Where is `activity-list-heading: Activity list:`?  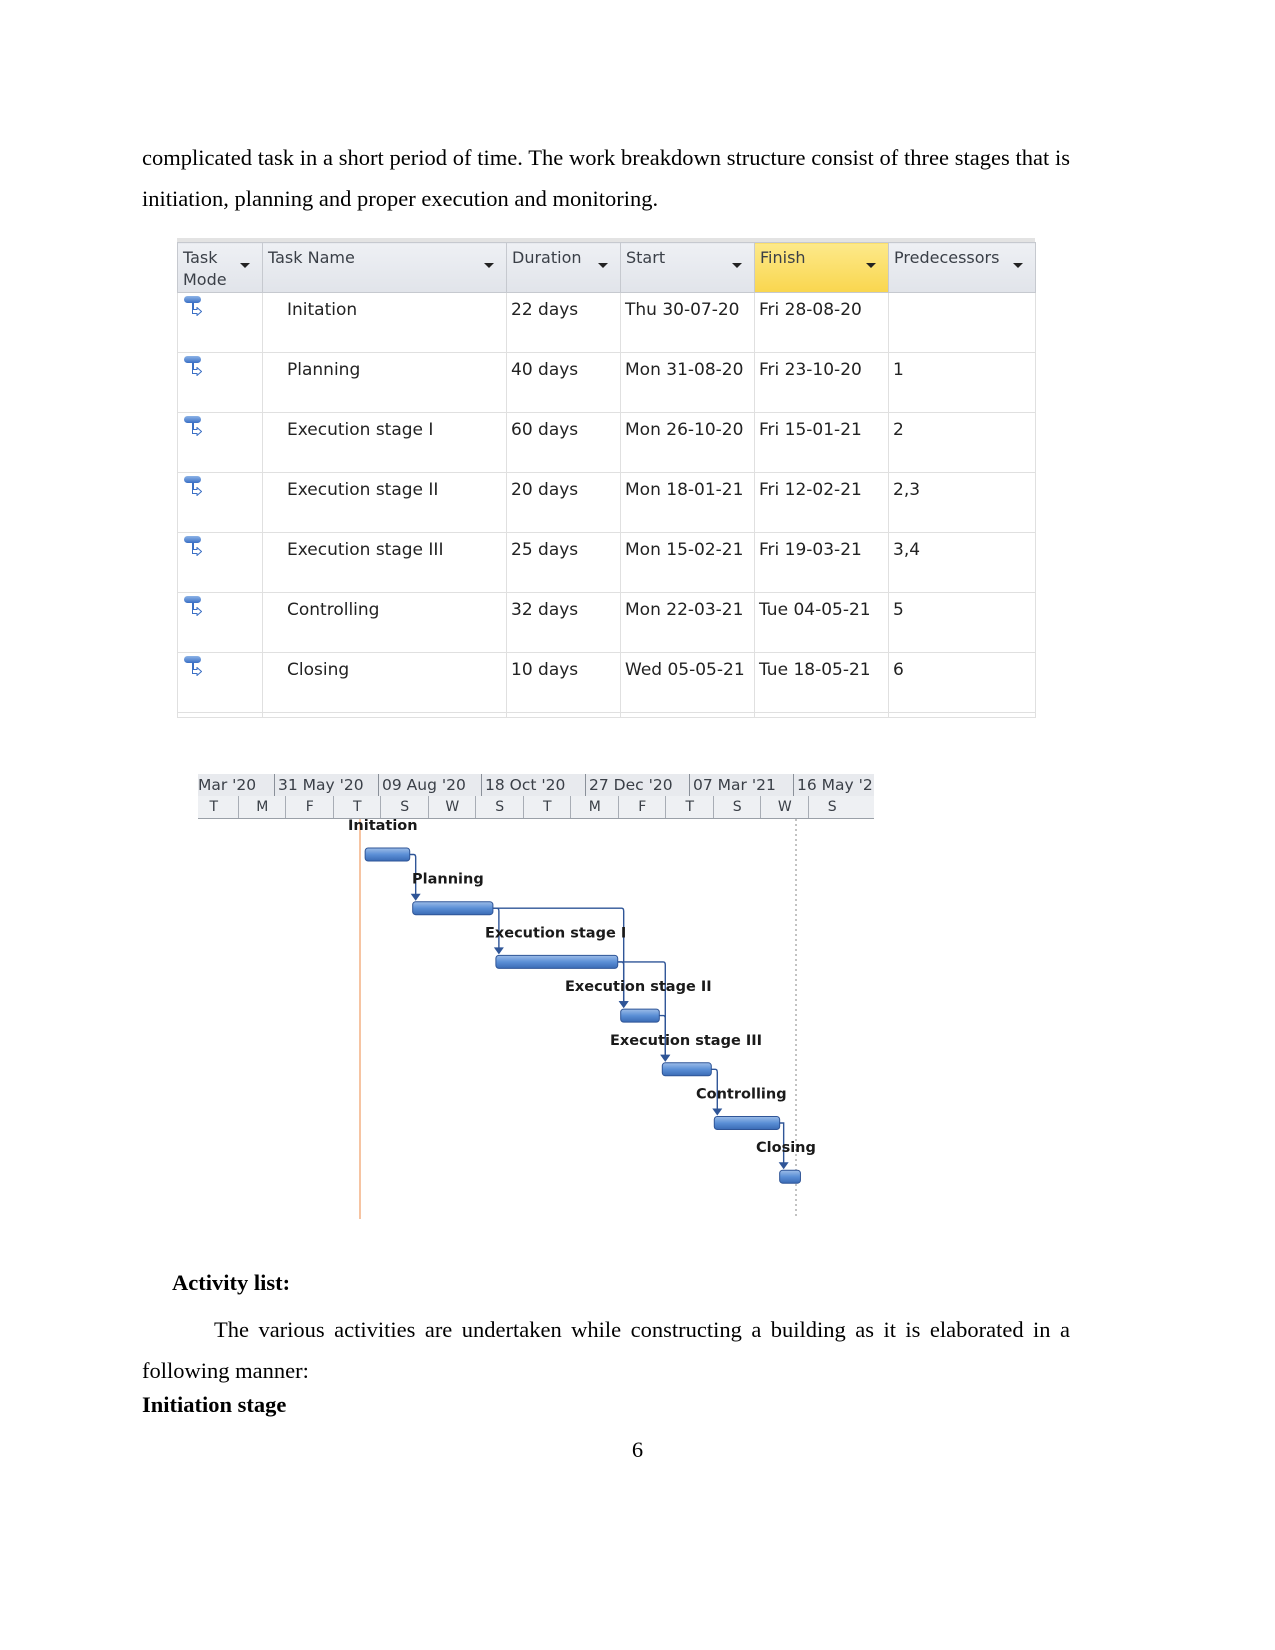
activity-list-heading: Activity list: is located at coordinates (231, 1282).